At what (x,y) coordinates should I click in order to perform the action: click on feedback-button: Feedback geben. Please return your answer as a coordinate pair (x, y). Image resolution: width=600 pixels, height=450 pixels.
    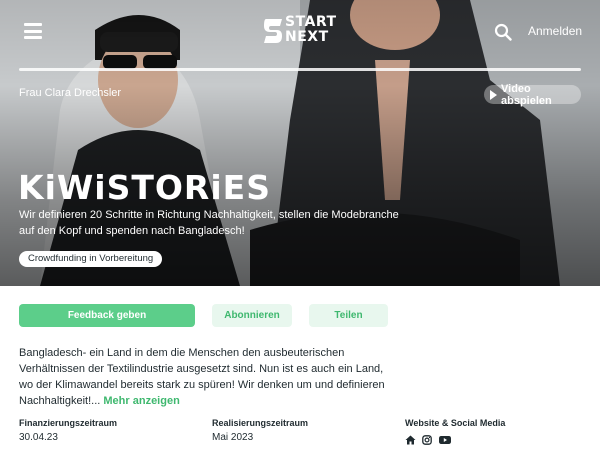
    Looking at the image, I should click on (107, 315).